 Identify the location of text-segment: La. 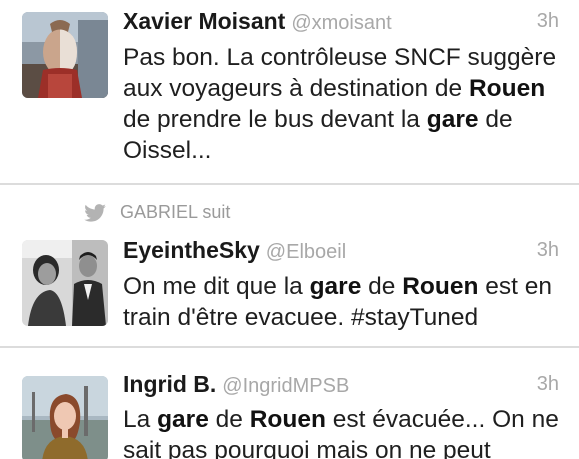
(140, 419).